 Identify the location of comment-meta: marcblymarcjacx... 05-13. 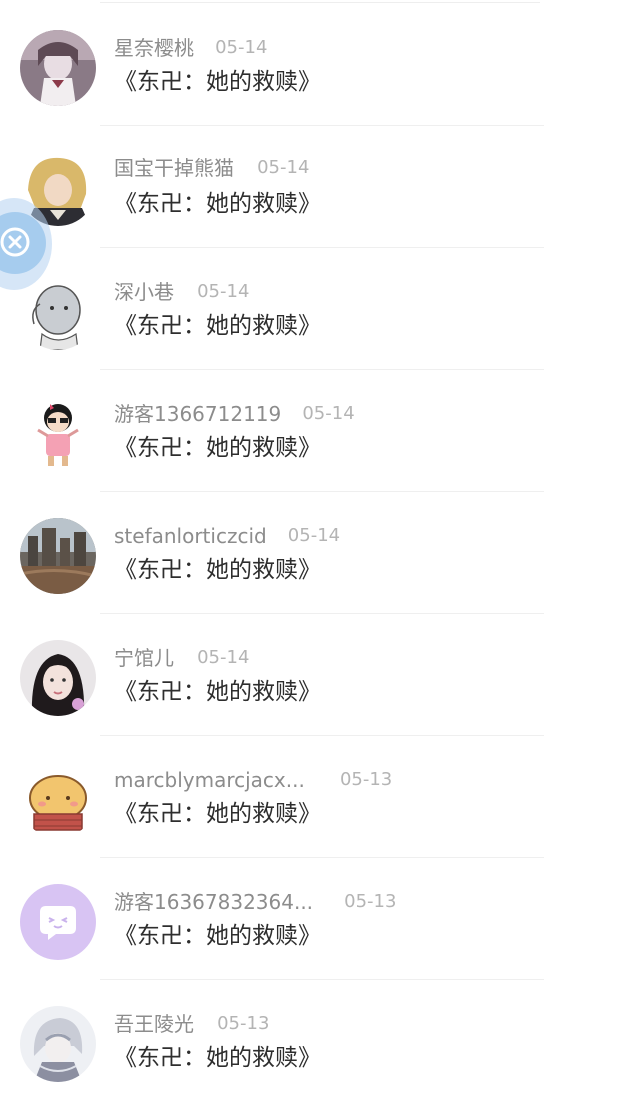
(253, 780).